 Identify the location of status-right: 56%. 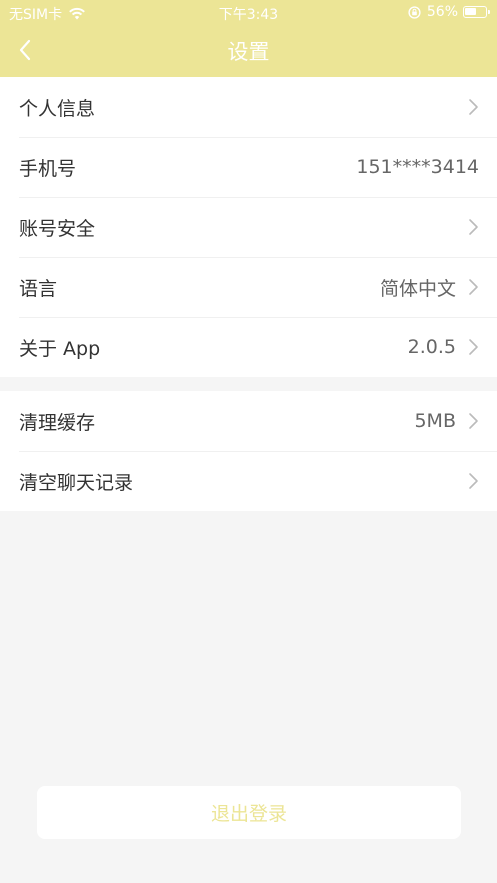
(449, 12).